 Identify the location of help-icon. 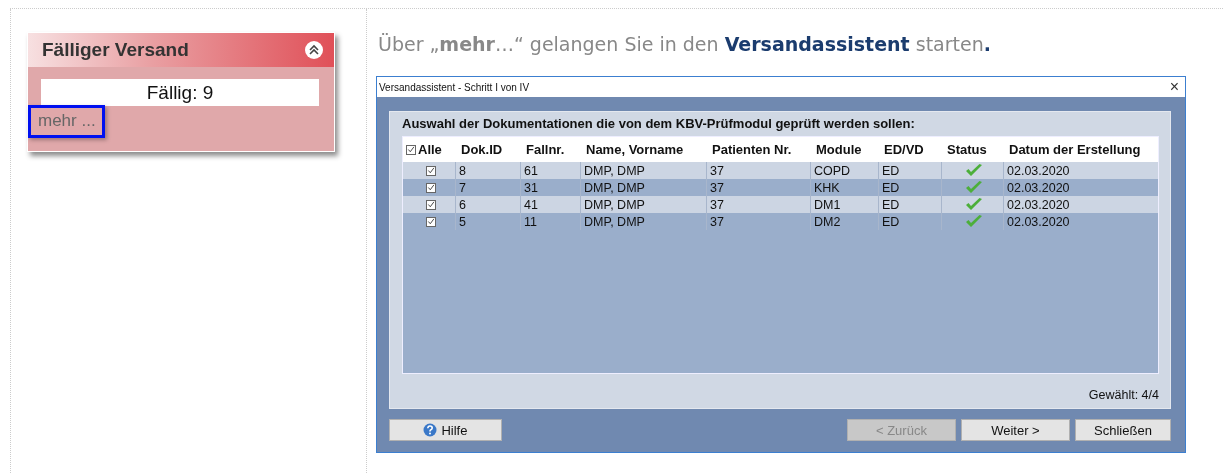
(430, 430).